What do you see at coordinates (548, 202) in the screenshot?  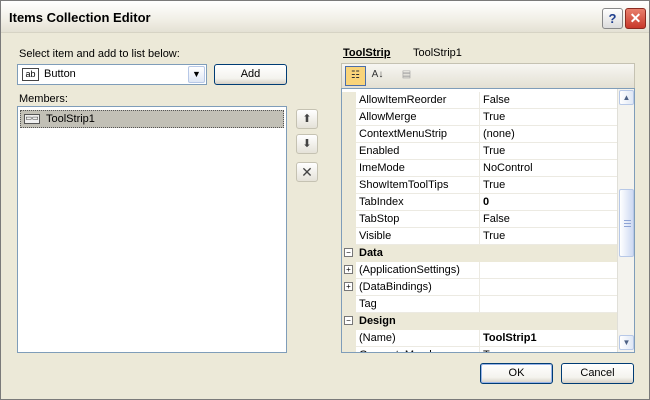 I see `property-value: 0` at bounding box center [548, 202].